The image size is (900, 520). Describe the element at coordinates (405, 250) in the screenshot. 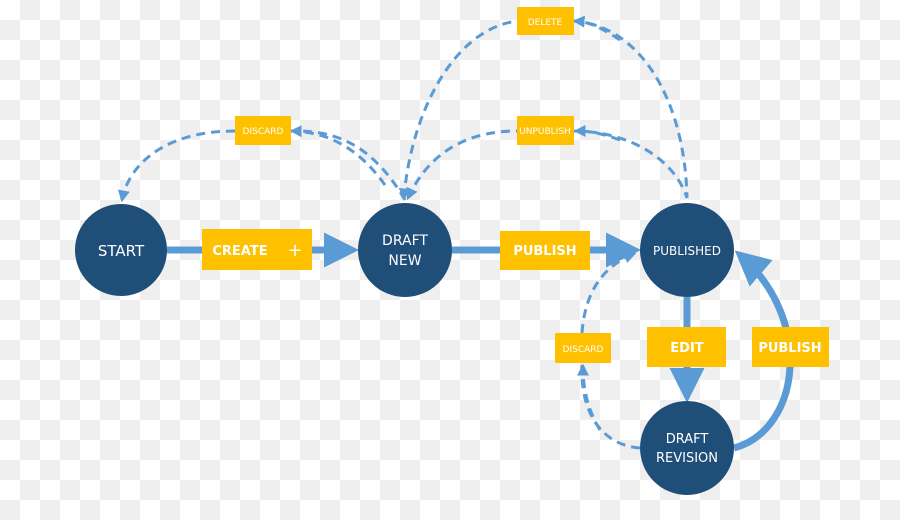

I see `node-draft-new: DRAFT NEW` at that location.